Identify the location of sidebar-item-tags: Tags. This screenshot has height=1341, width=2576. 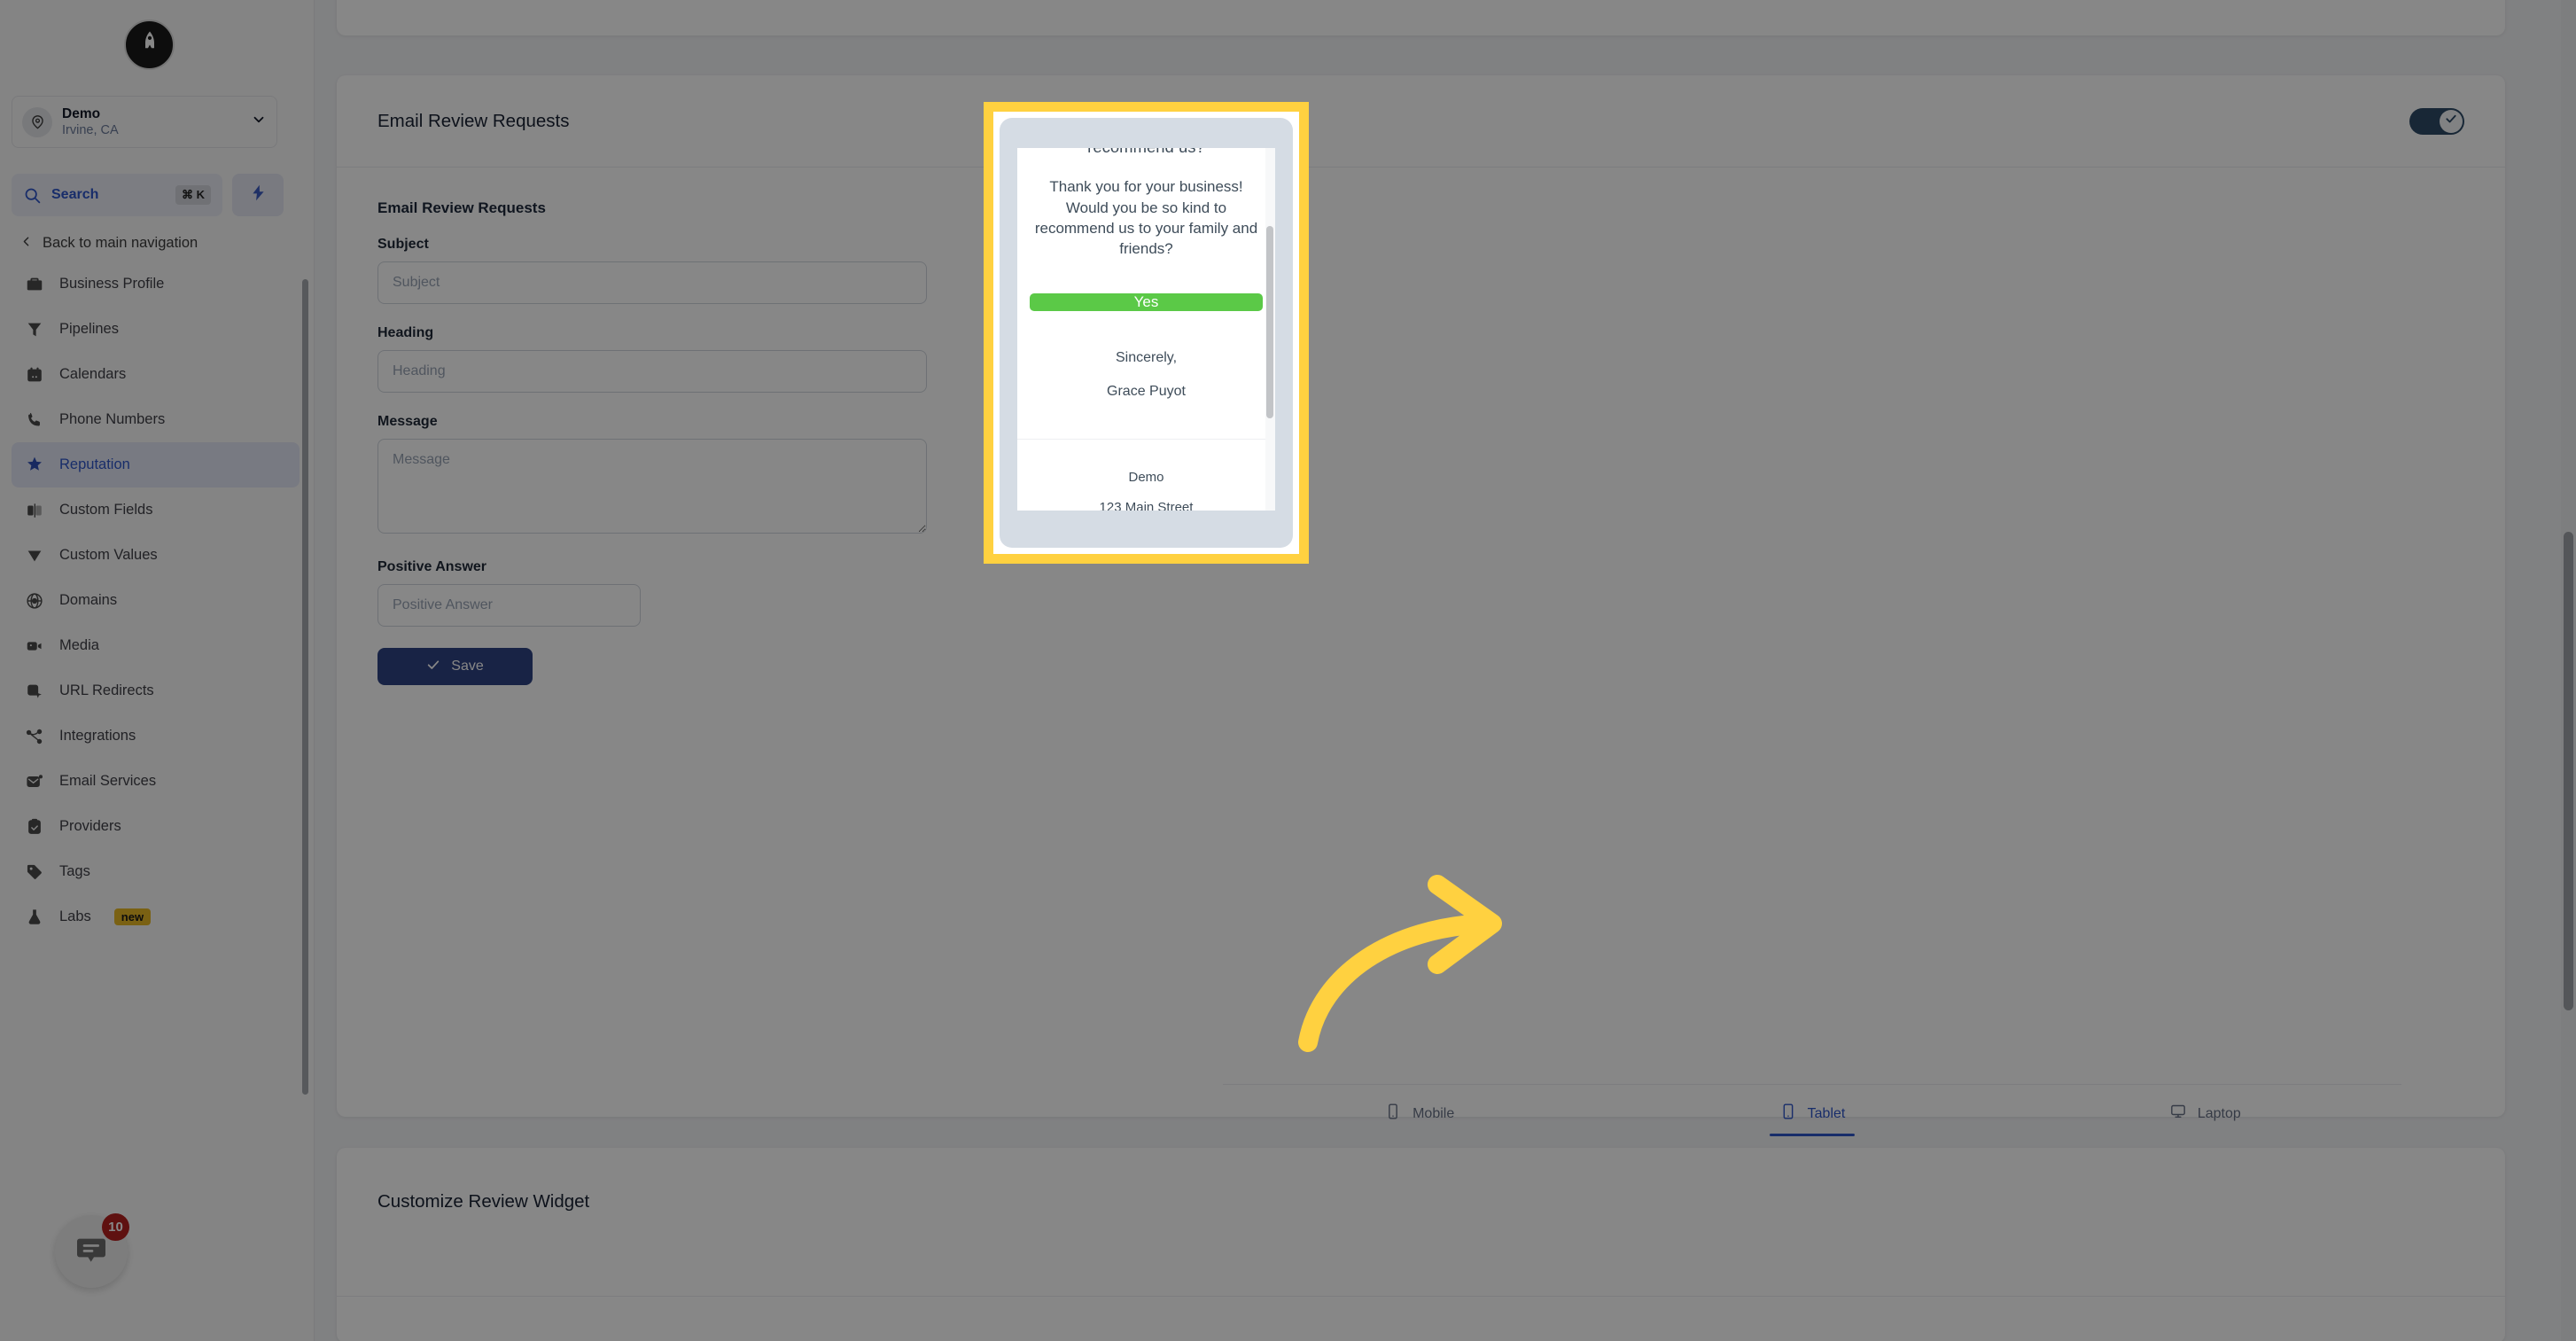
(156, 871).